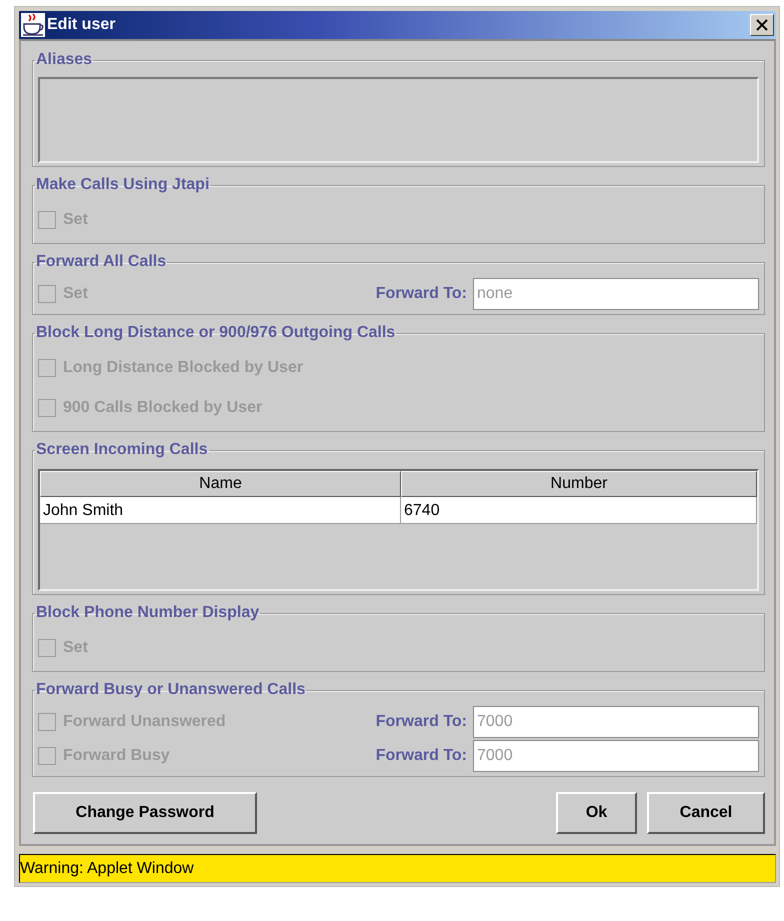  I want to click on group-title: Screen Incoming Calls, so click(122, 450).